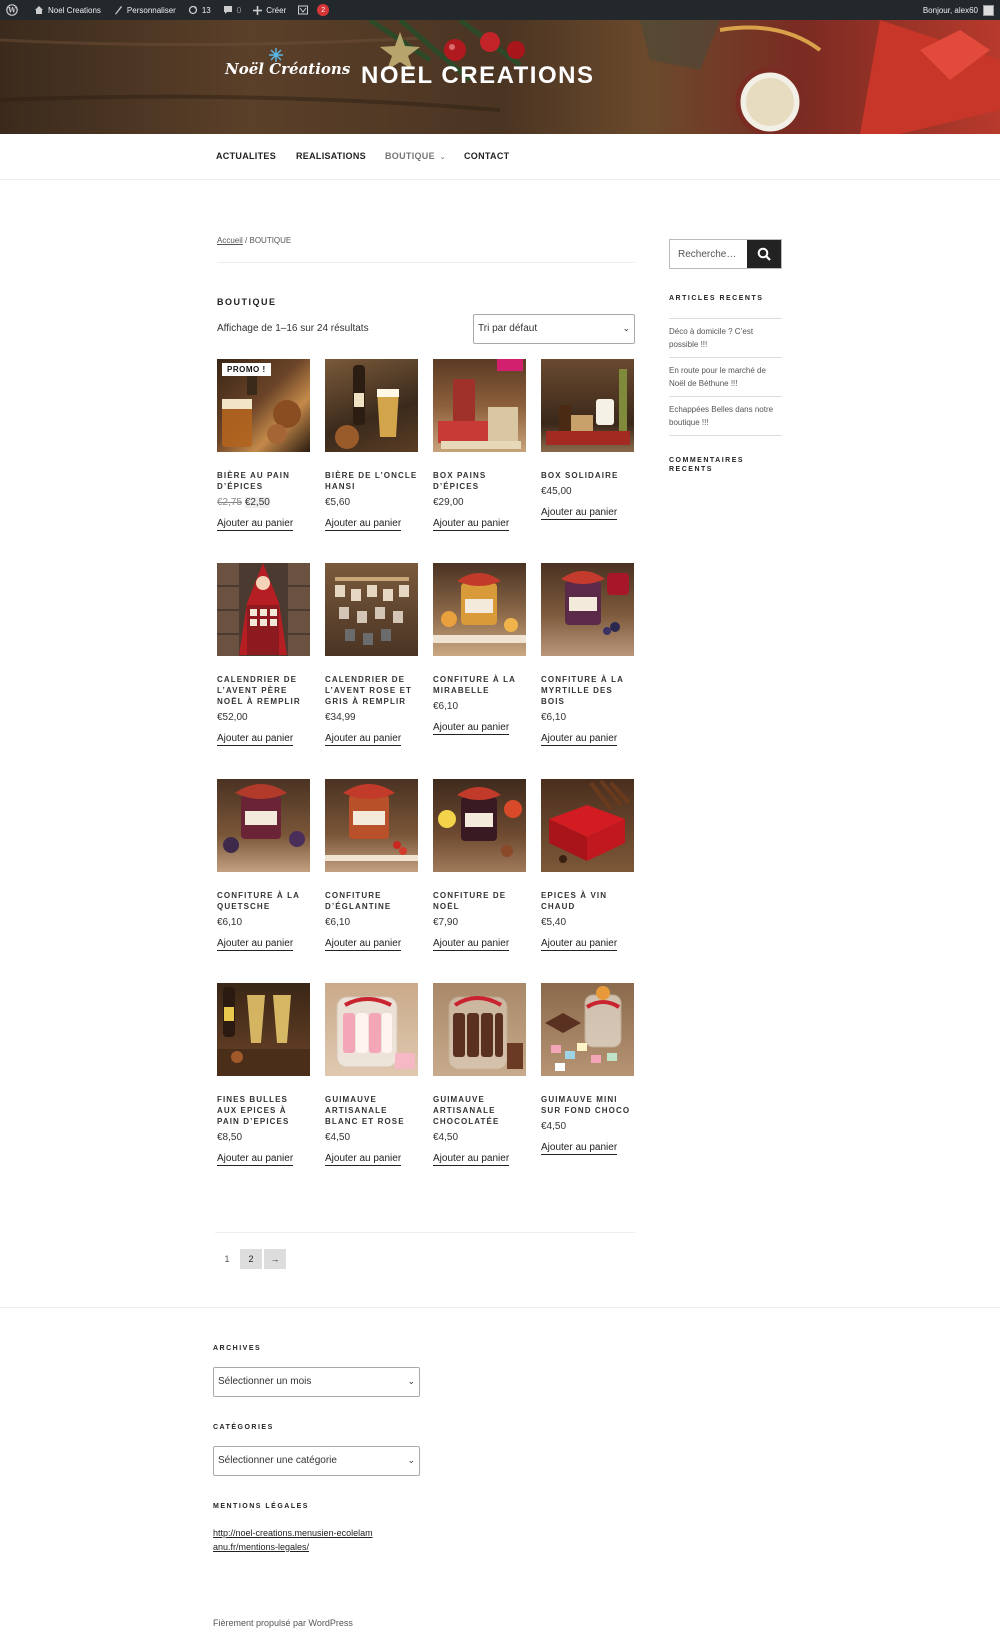 Image resolution: width=1000 pixels, height=1652 pixels. I want to click on powered-by: Fièrement propulsé par WordPress, so click(283, 1623).